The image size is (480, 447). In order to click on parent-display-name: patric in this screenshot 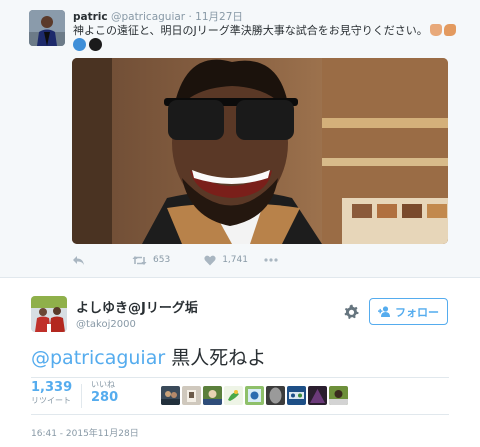, I will do `click(90, 17)`.